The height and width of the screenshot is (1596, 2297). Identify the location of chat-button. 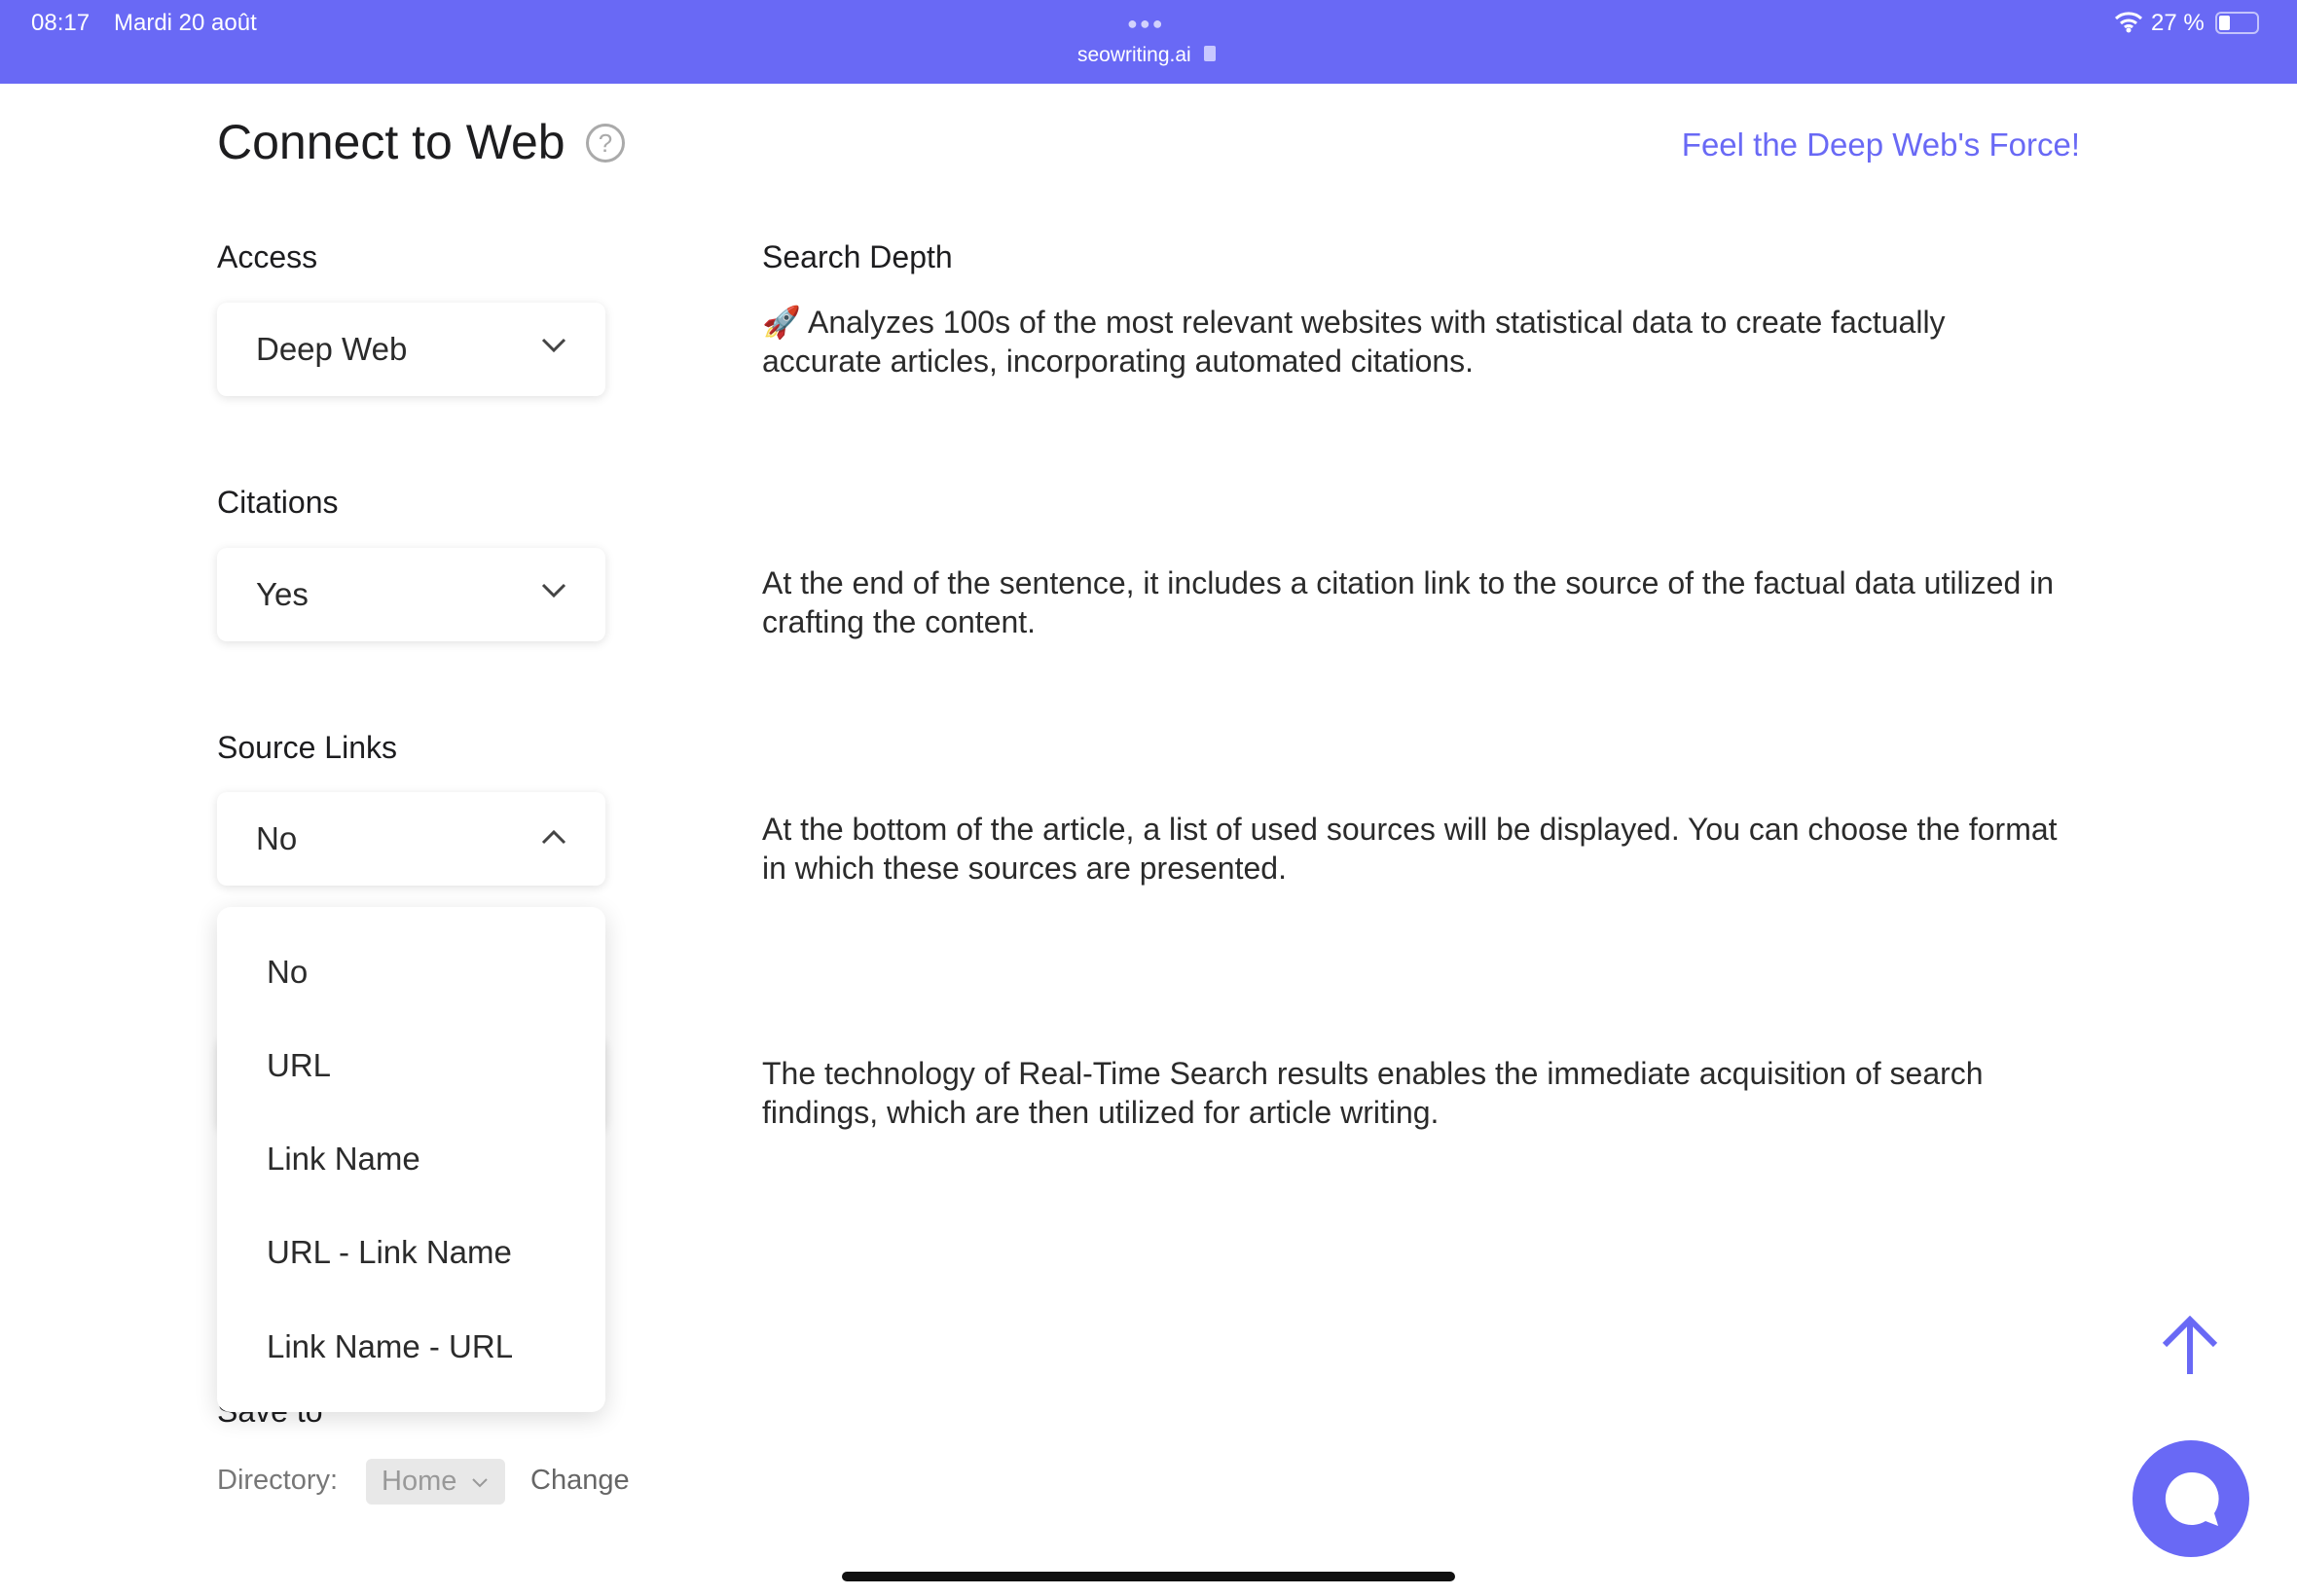
(2191, 1498).